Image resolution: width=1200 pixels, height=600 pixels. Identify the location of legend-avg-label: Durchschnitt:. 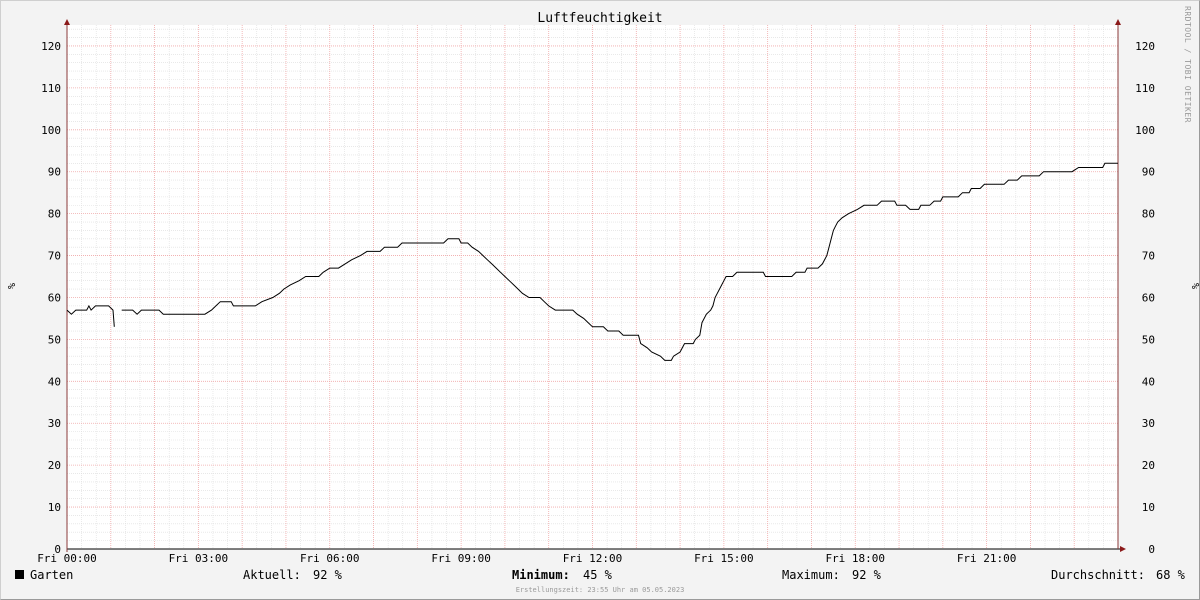
(1098, 575).